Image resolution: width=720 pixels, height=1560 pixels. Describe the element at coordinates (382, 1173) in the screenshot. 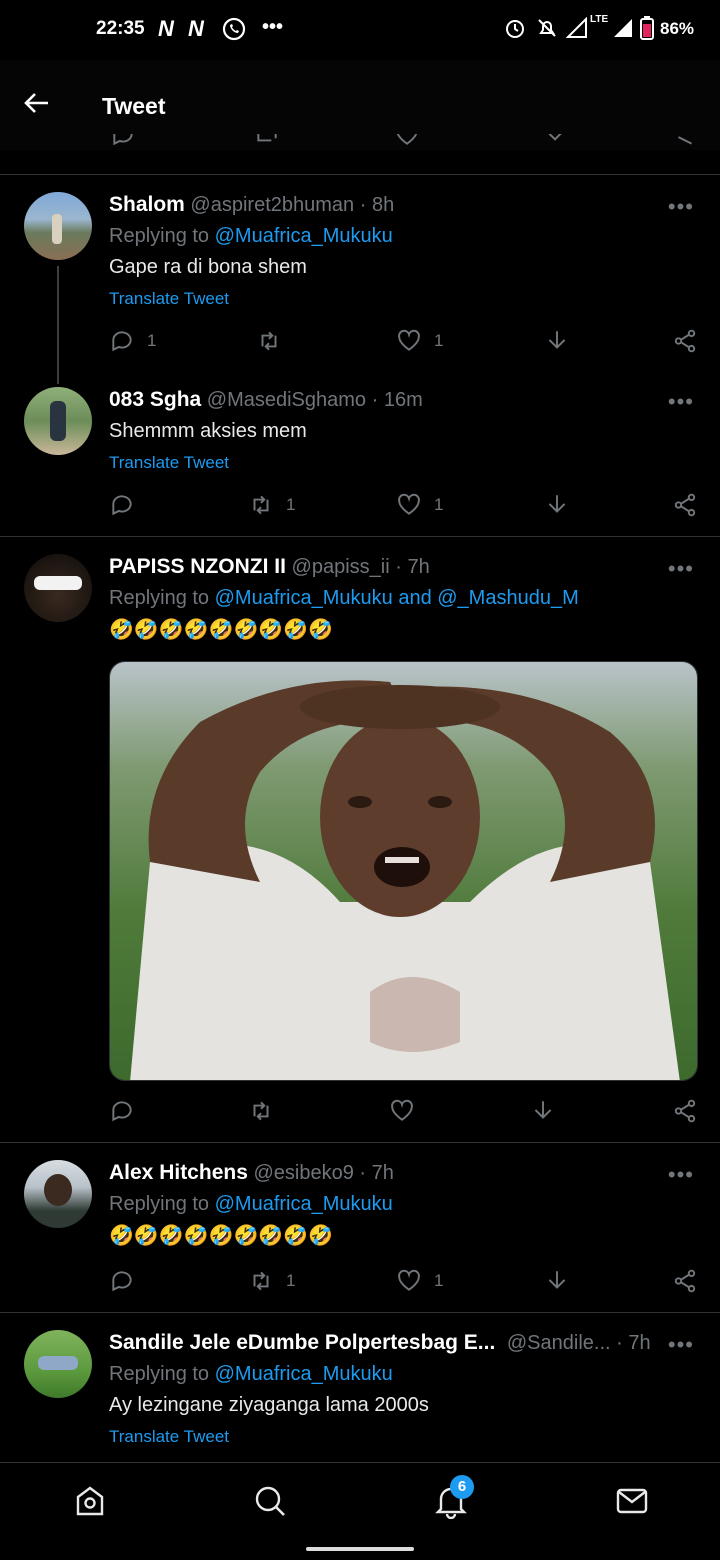

I see `timestamp: 7h` at that location.